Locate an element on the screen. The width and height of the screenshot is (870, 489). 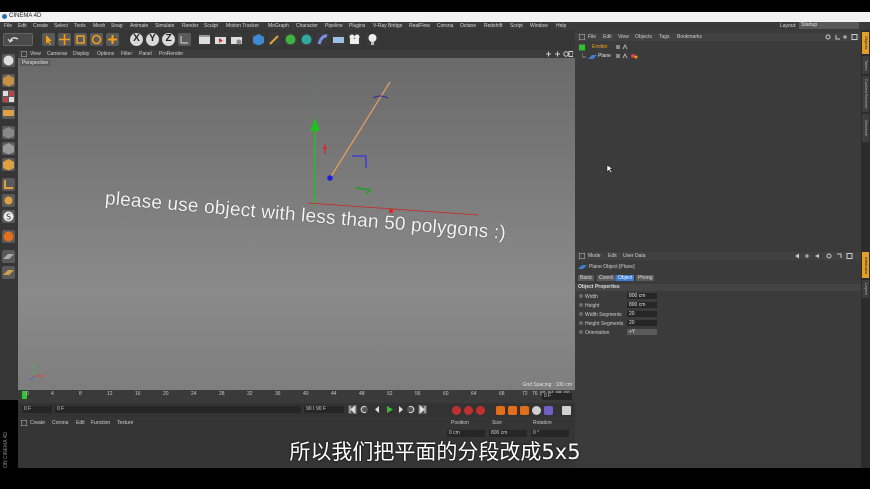
object-manager-search-icons is located at coordinates (842, 37).